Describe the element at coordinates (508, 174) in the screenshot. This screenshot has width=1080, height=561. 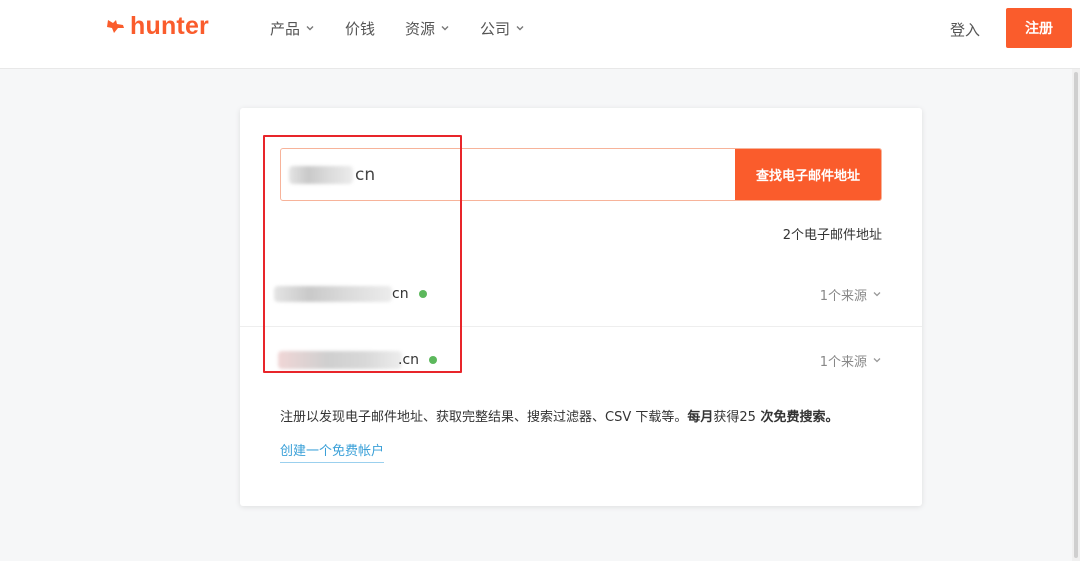
I see `domain-input-wrapper` at that location.